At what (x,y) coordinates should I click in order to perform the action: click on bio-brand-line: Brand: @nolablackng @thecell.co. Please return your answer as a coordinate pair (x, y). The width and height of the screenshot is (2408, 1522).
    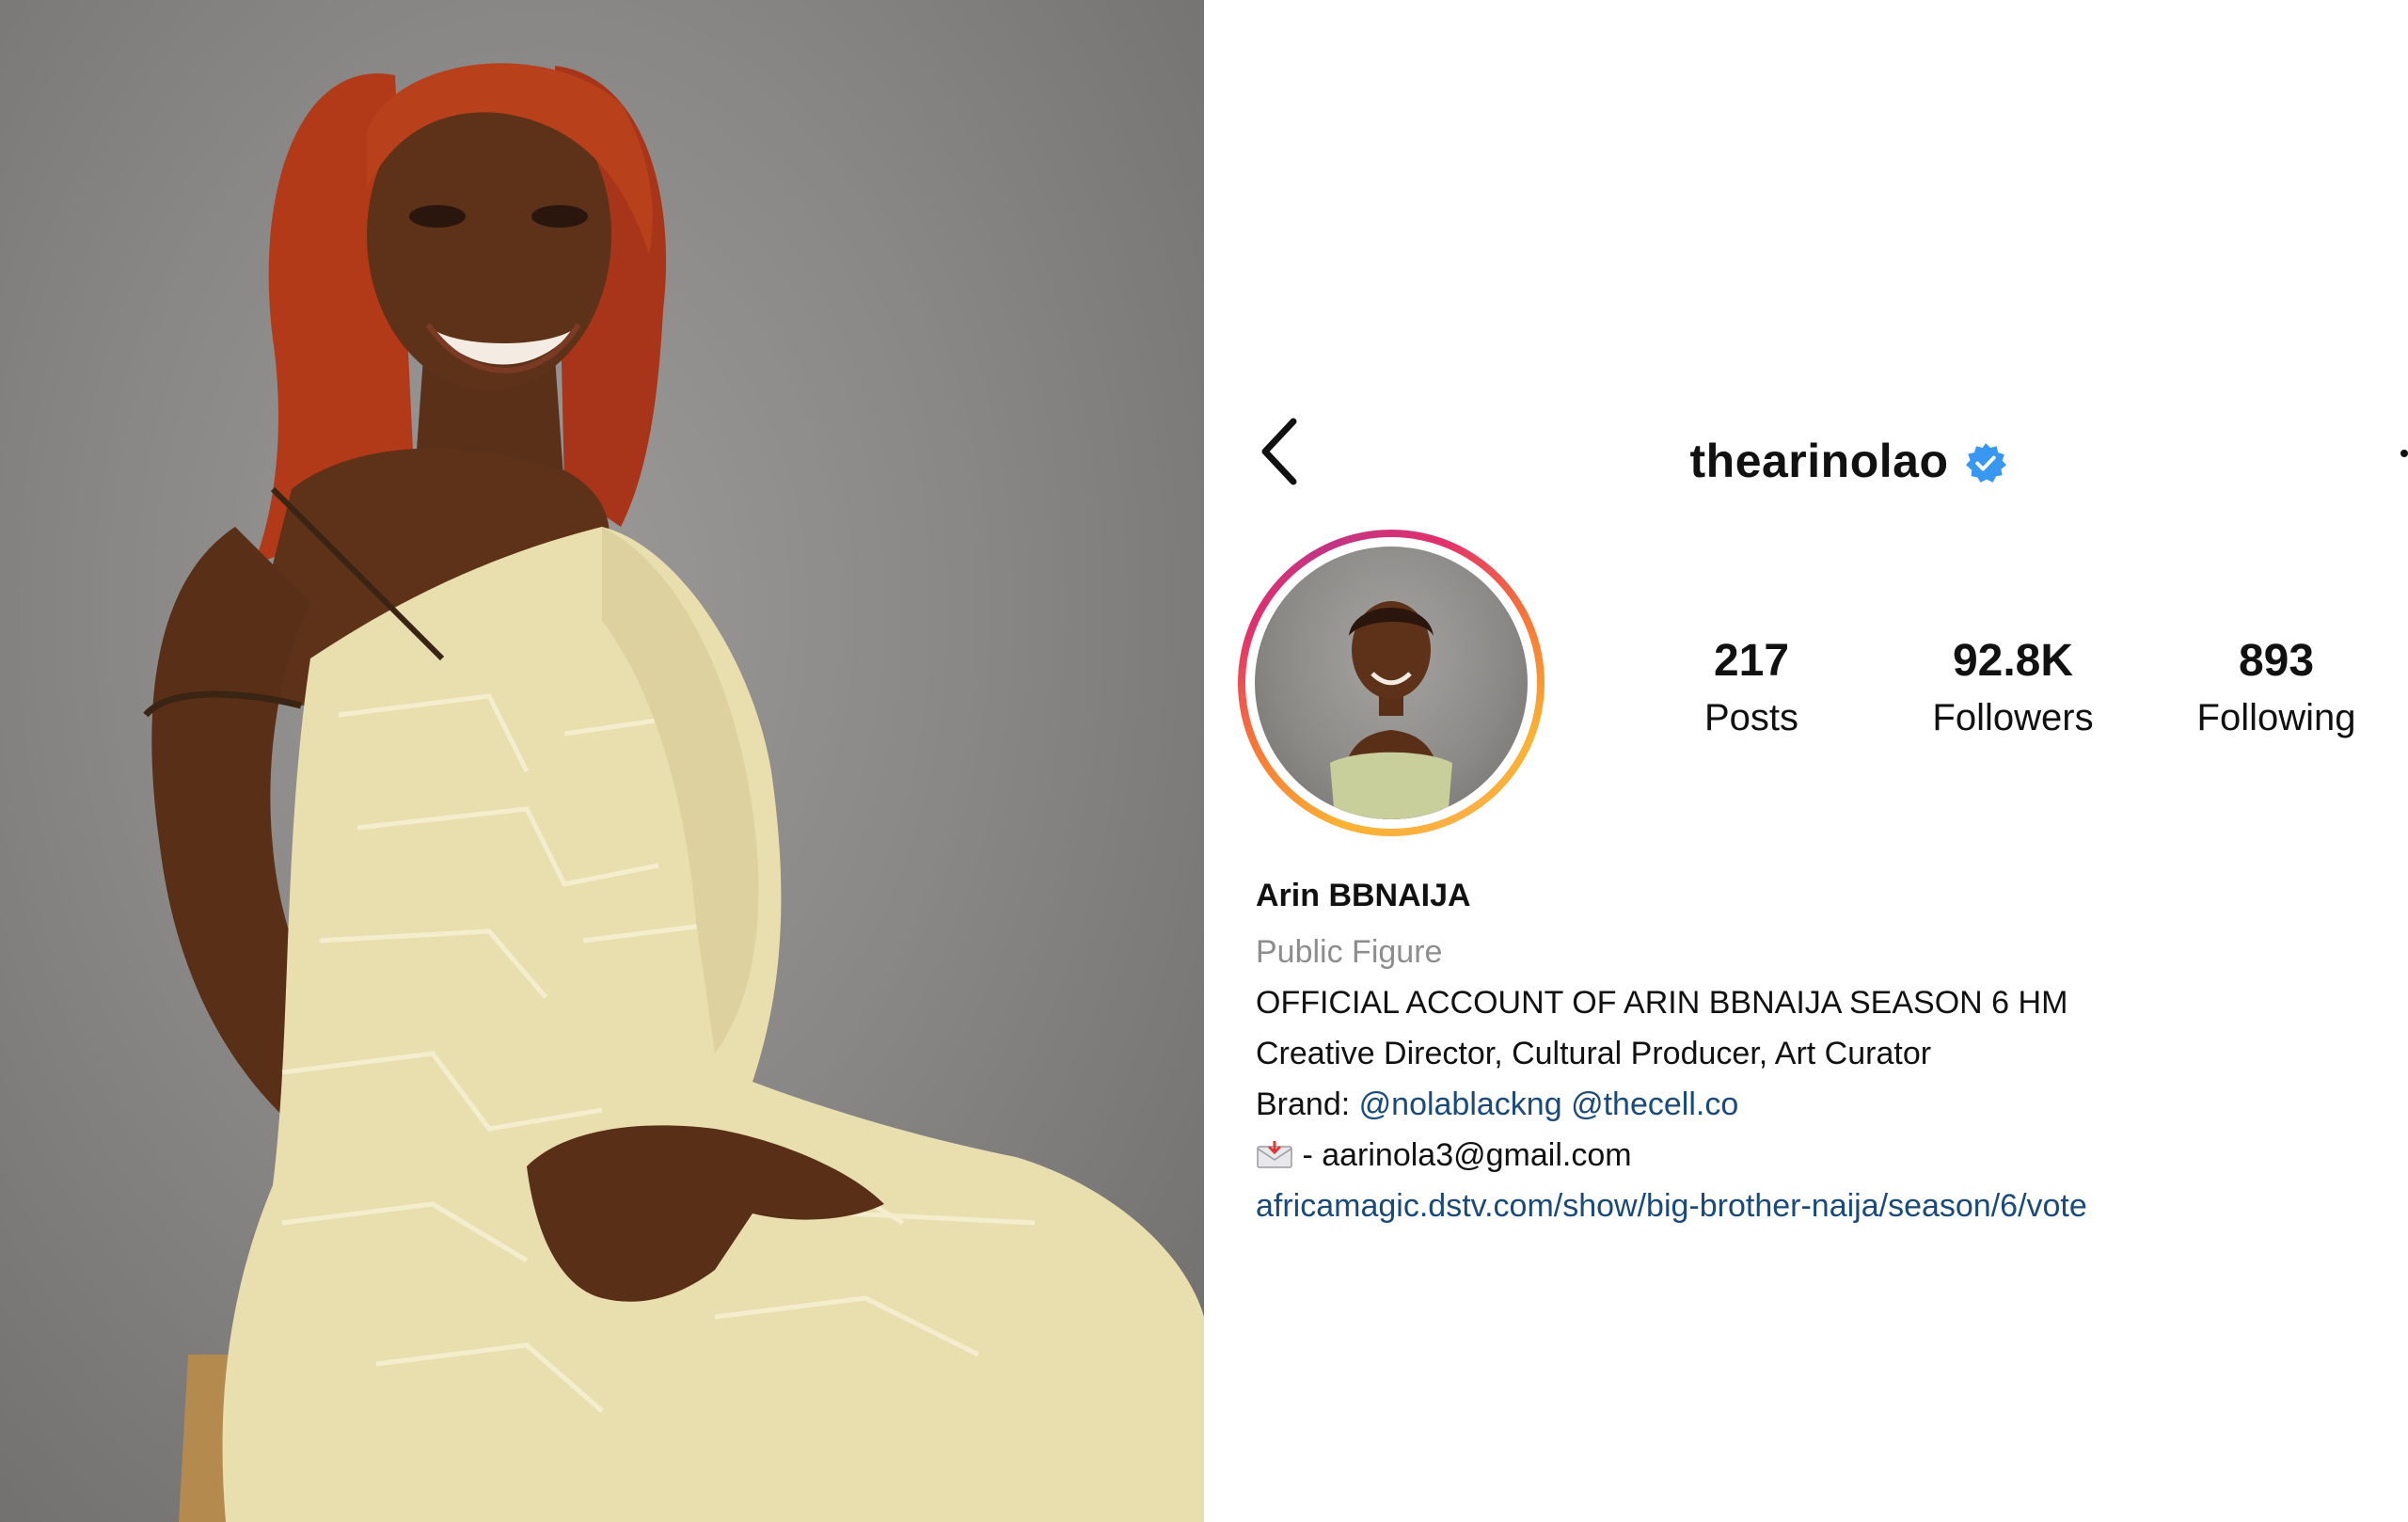
    Looking at the image, I should click on (1820, 1104).